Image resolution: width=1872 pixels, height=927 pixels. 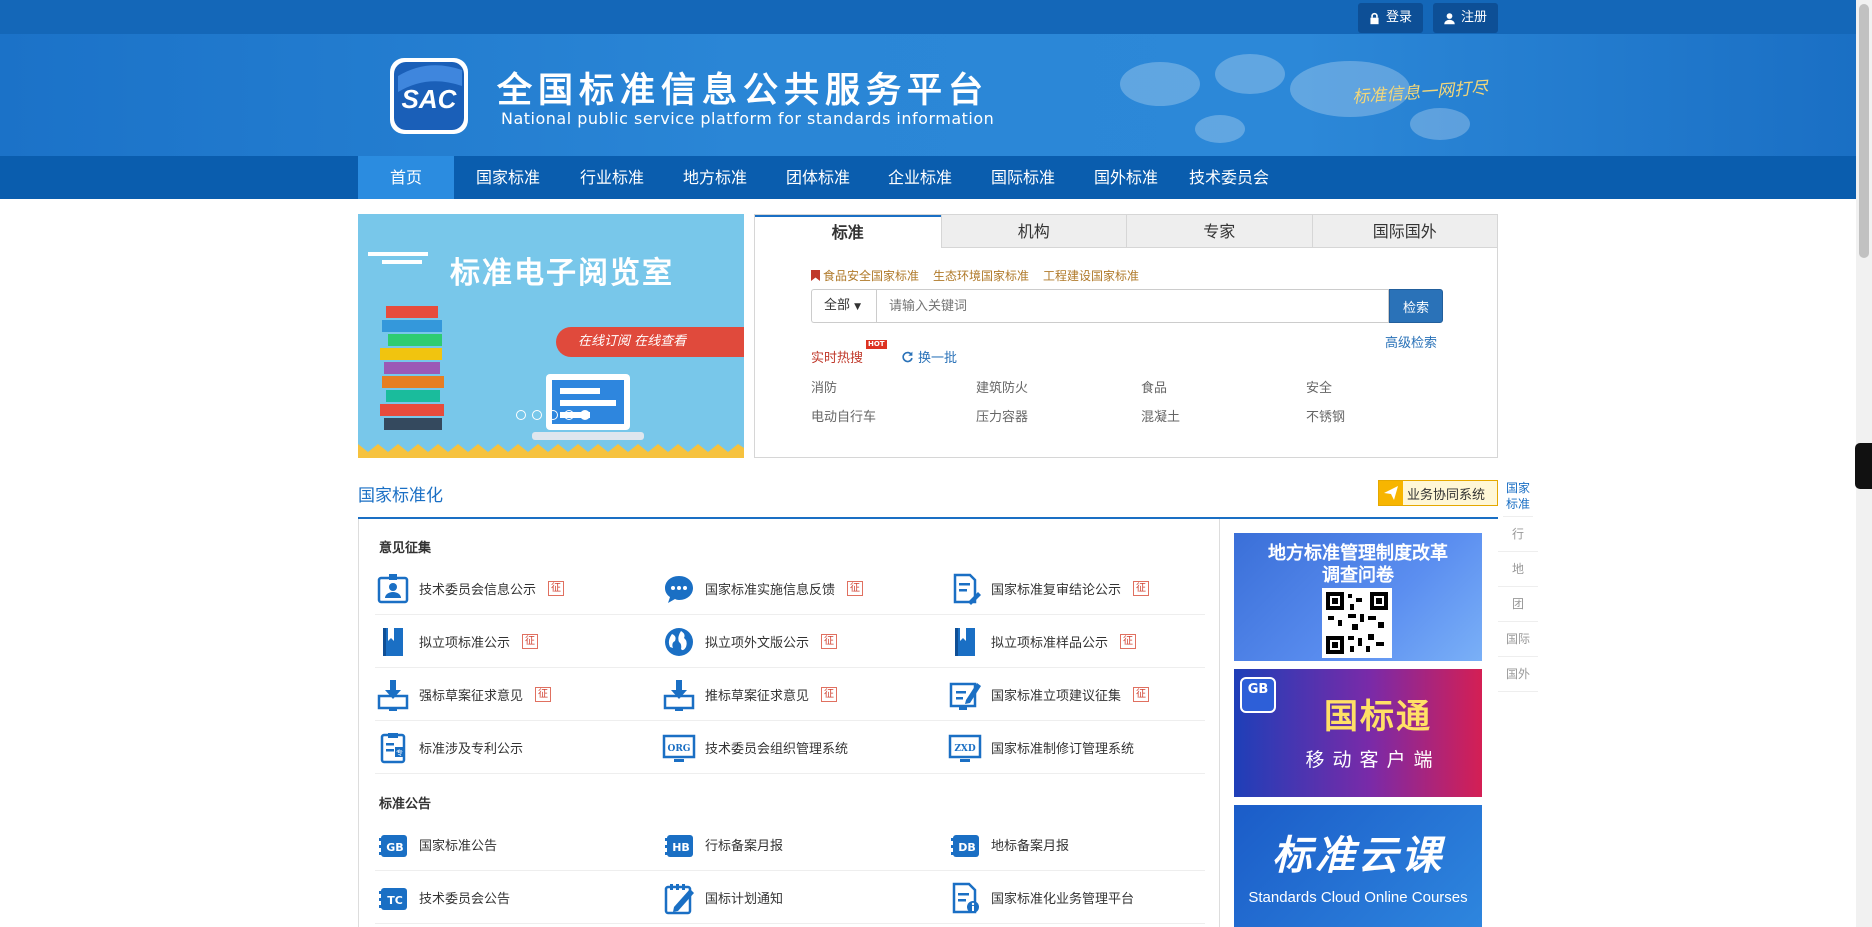 I want to click on link-business-platform: 国家标准化业务管理平台, so click(x=1040, y=897).